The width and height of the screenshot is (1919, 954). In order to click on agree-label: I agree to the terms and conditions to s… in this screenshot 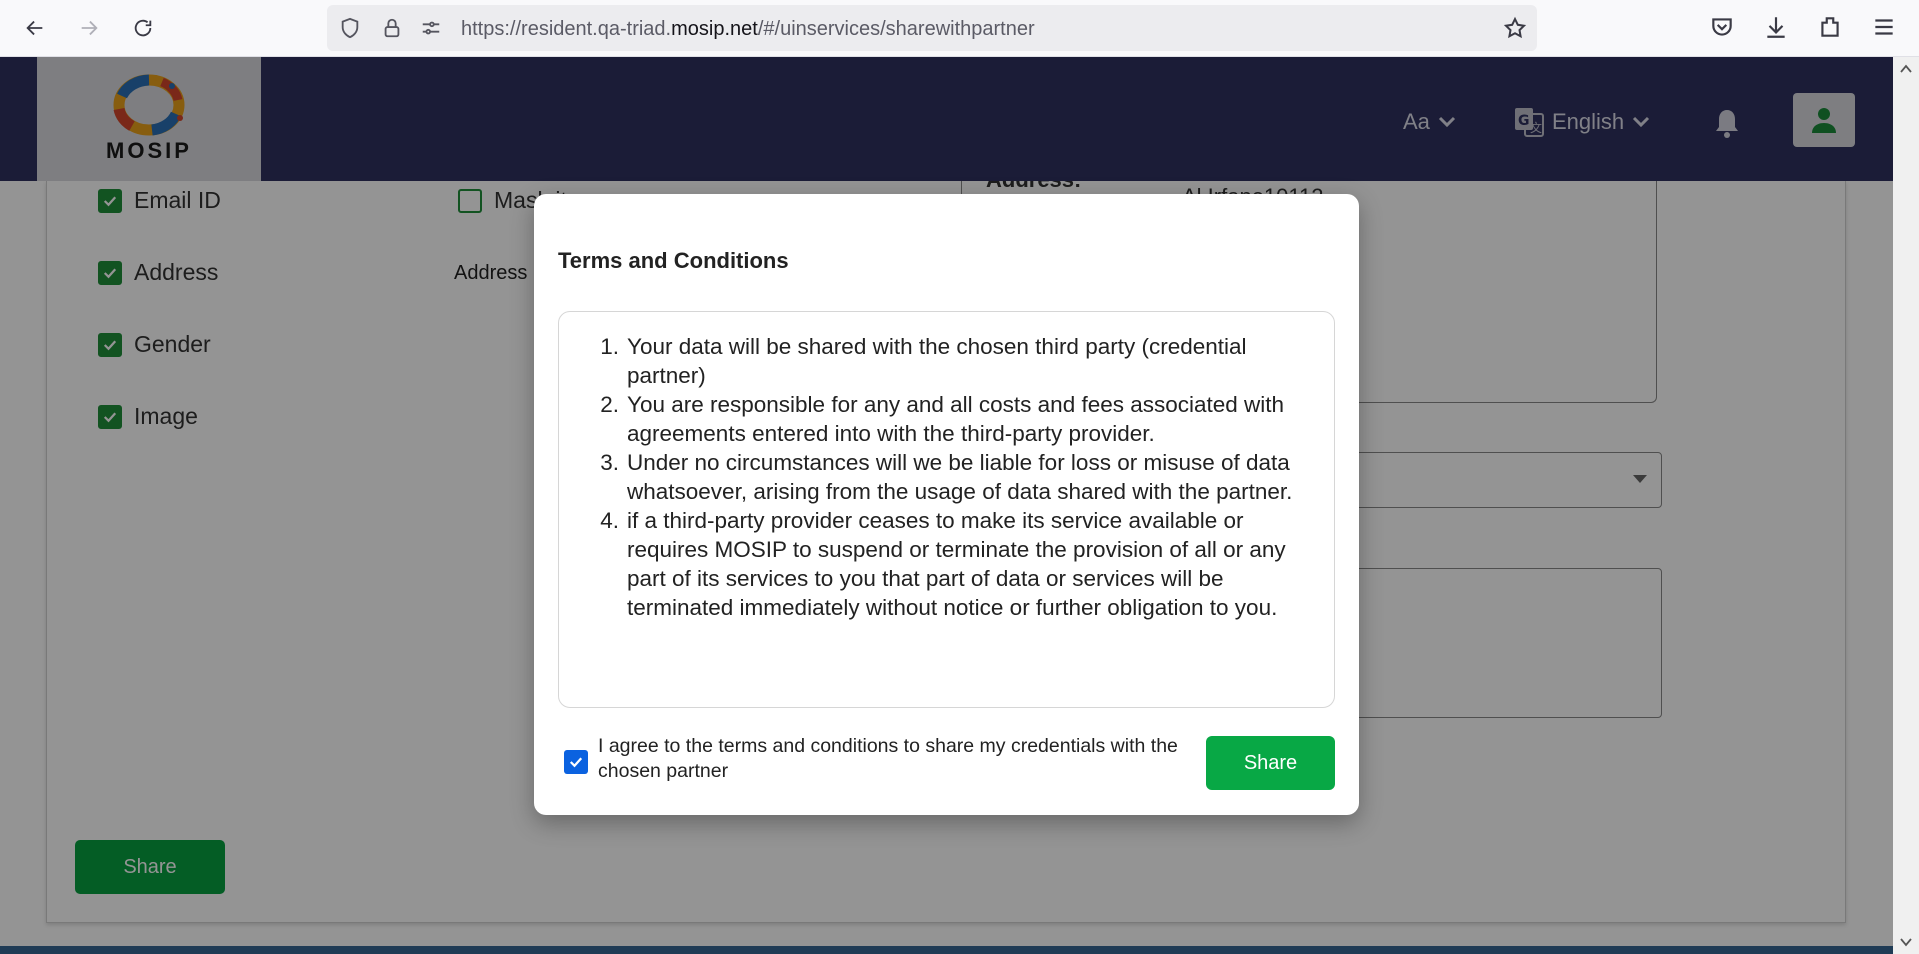, I will do `click(893, 759)`.